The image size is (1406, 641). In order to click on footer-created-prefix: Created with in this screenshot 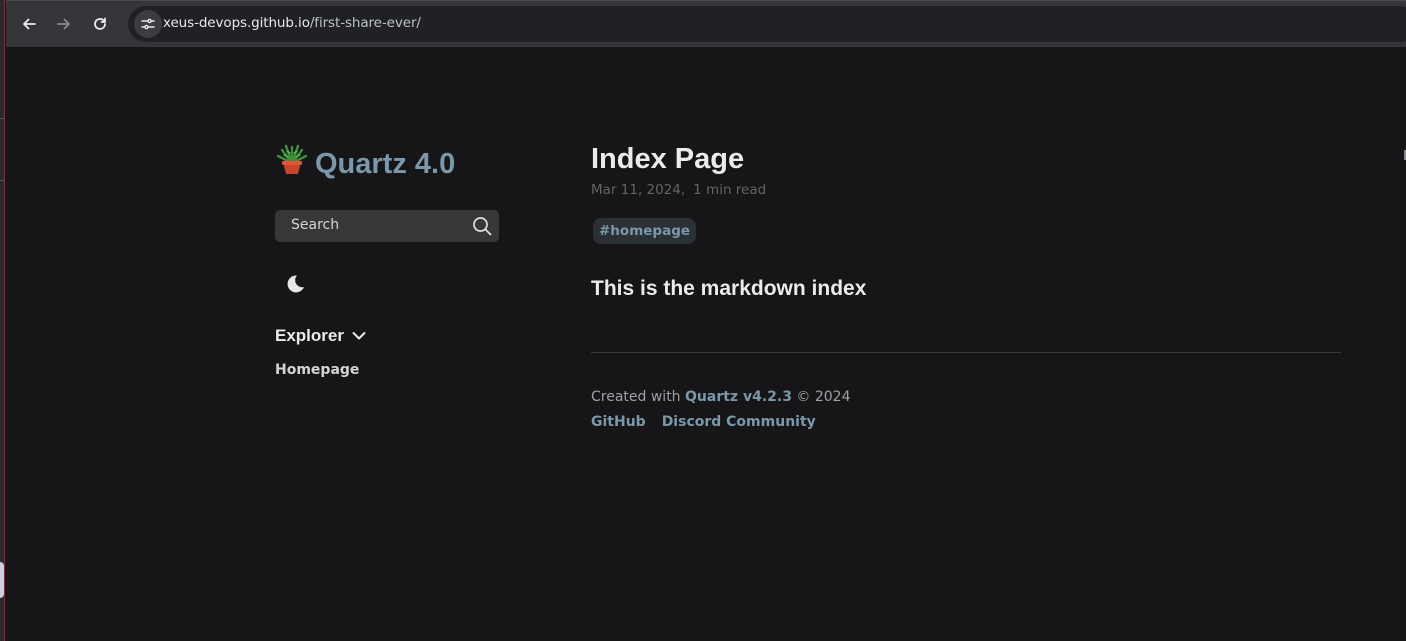, I will do `click(636, 397)`.